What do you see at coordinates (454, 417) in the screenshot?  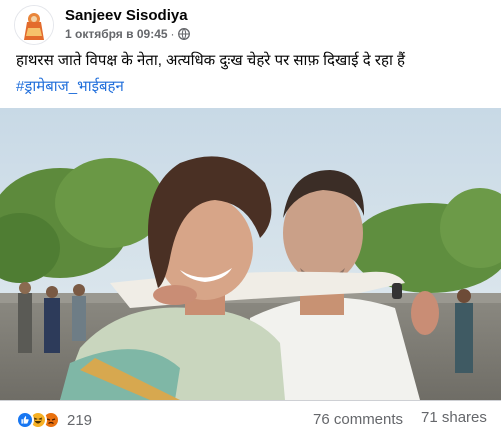 I see `shares-count: 71 shares` at bounding box center [454, 417].